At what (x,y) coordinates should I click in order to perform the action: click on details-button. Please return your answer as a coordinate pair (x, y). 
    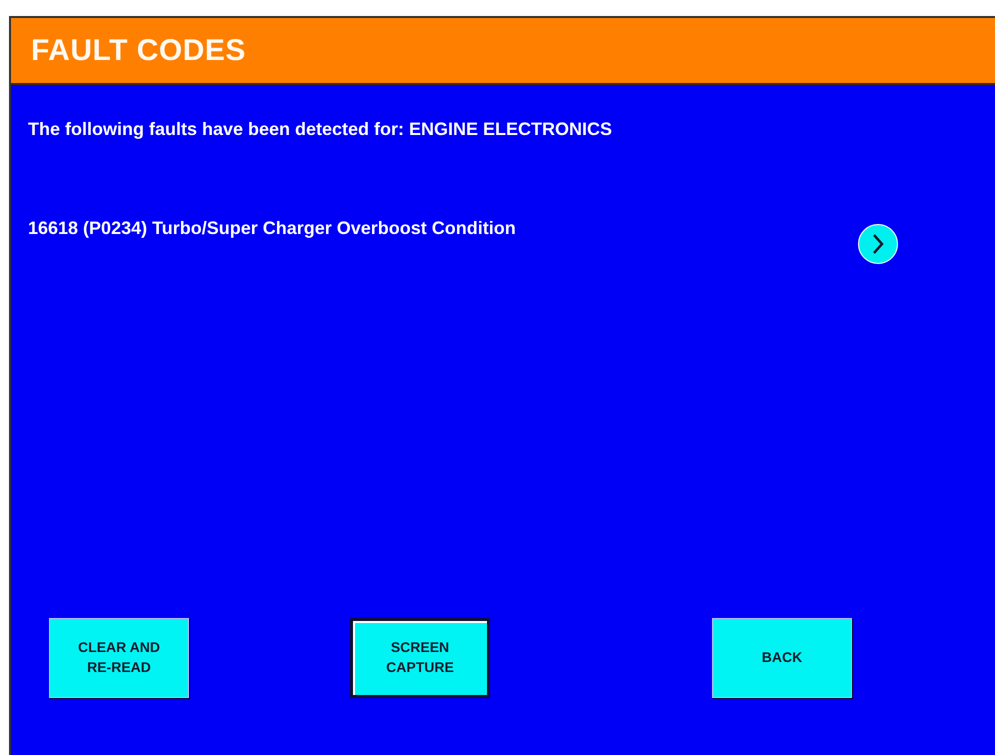
    Looking at the image, I should click on (878, 244).